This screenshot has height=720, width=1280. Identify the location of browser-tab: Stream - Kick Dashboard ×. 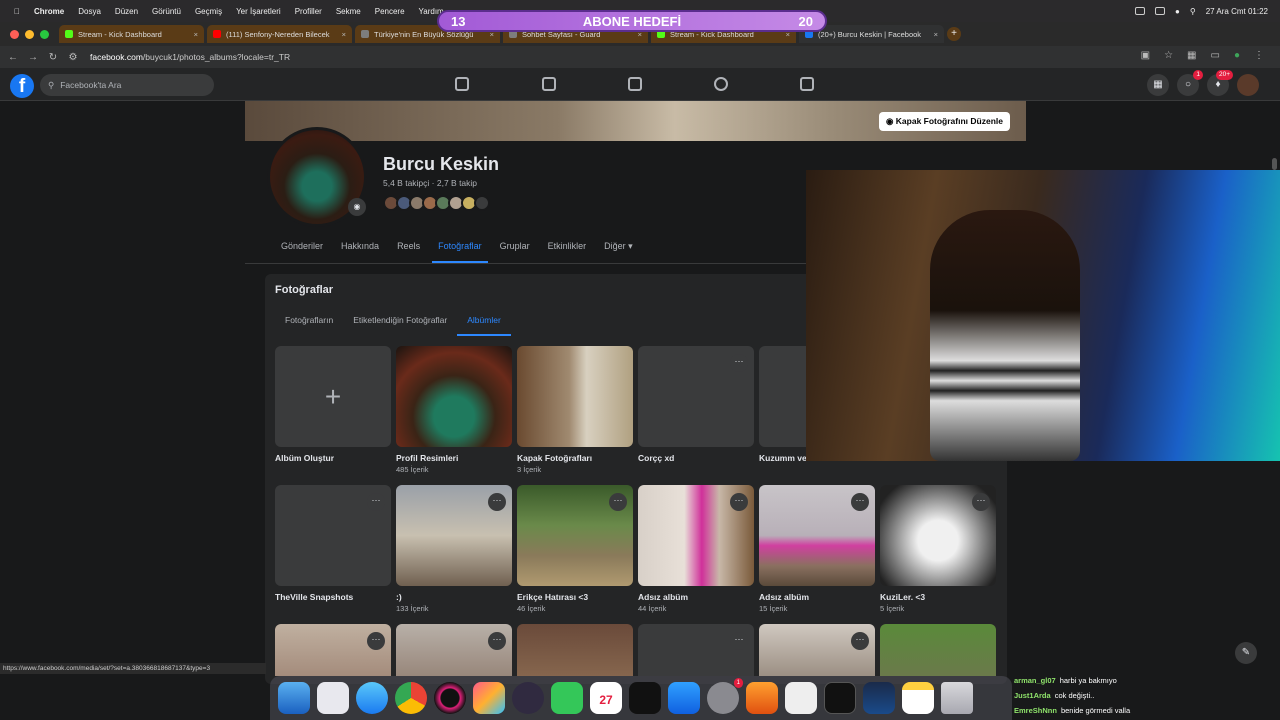
(131, 34).